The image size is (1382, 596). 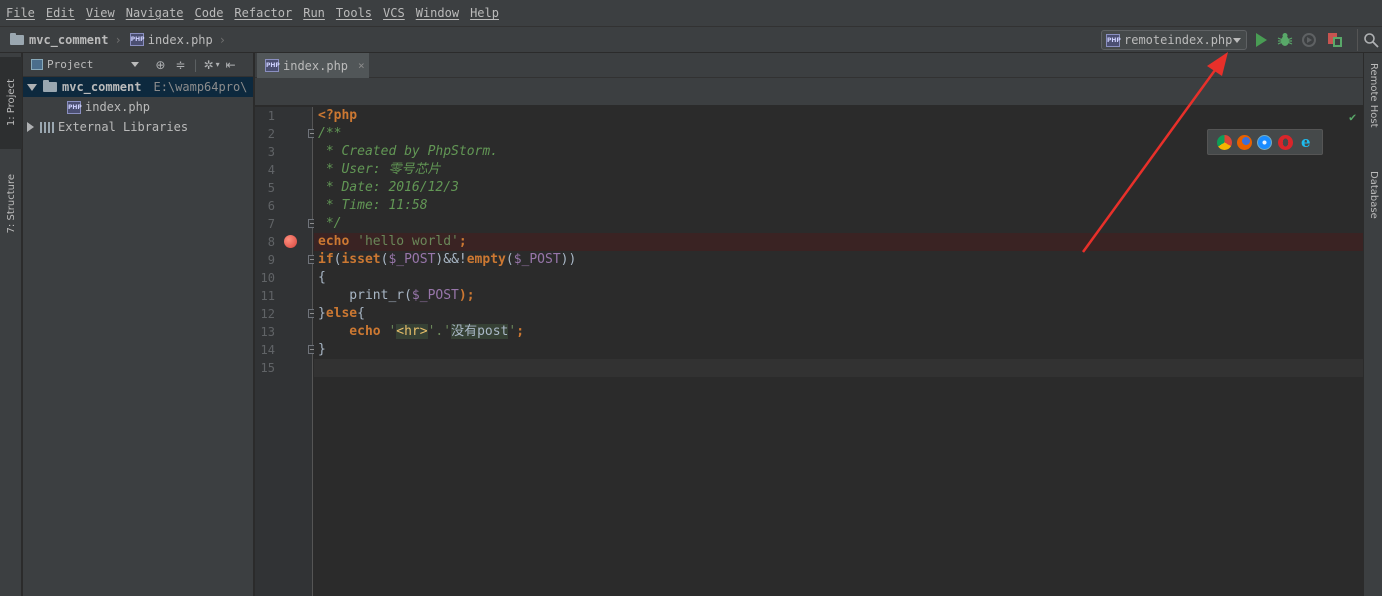 What do you see at coordinates (412, 331) in the screenshot?
I see `code-token-html: <hr>` at bounding box center [412, 331].